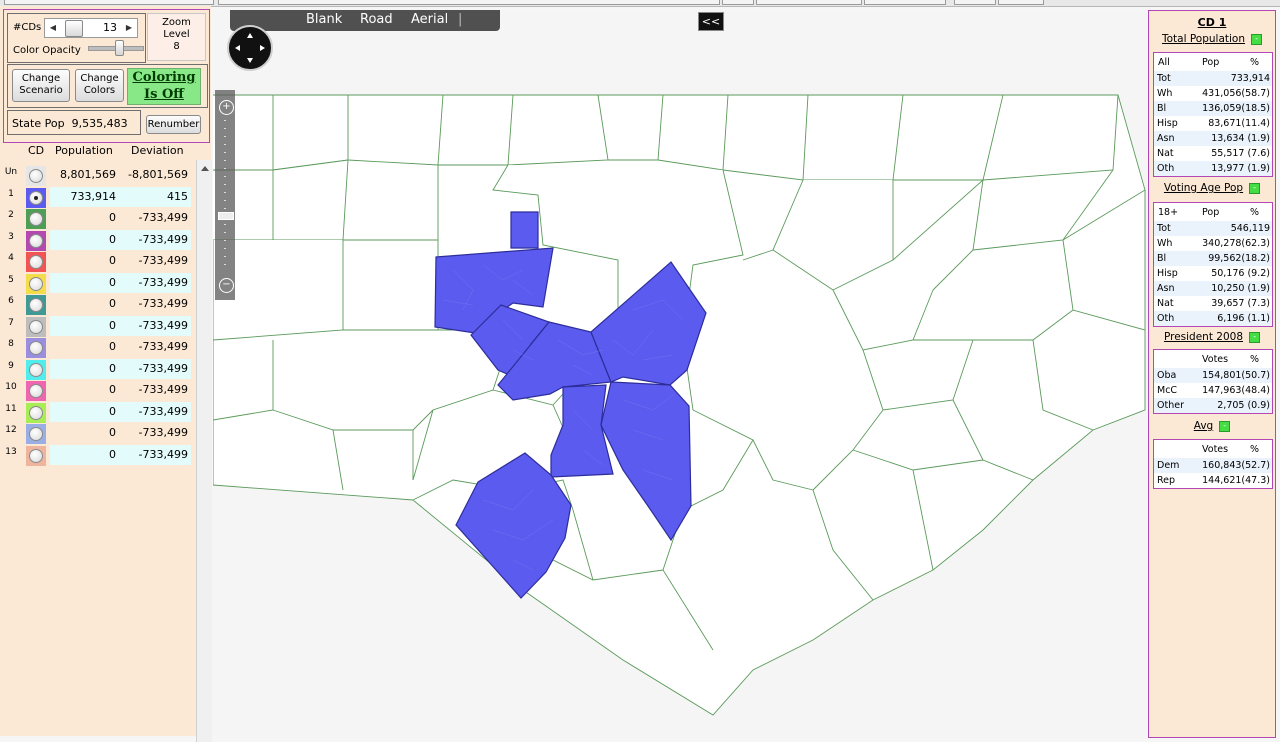  Describe the element at coordinates (1164, 62) in the screenshot. I see `stats-col-0: All` at that location.